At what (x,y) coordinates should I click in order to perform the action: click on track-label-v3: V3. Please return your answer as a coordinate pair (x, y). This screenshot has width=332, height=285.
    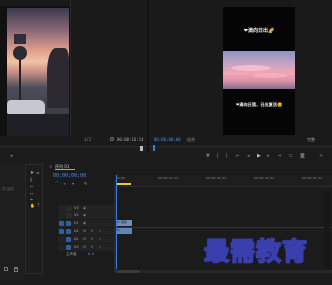
    Looking at the image, I should click on (76, 208).